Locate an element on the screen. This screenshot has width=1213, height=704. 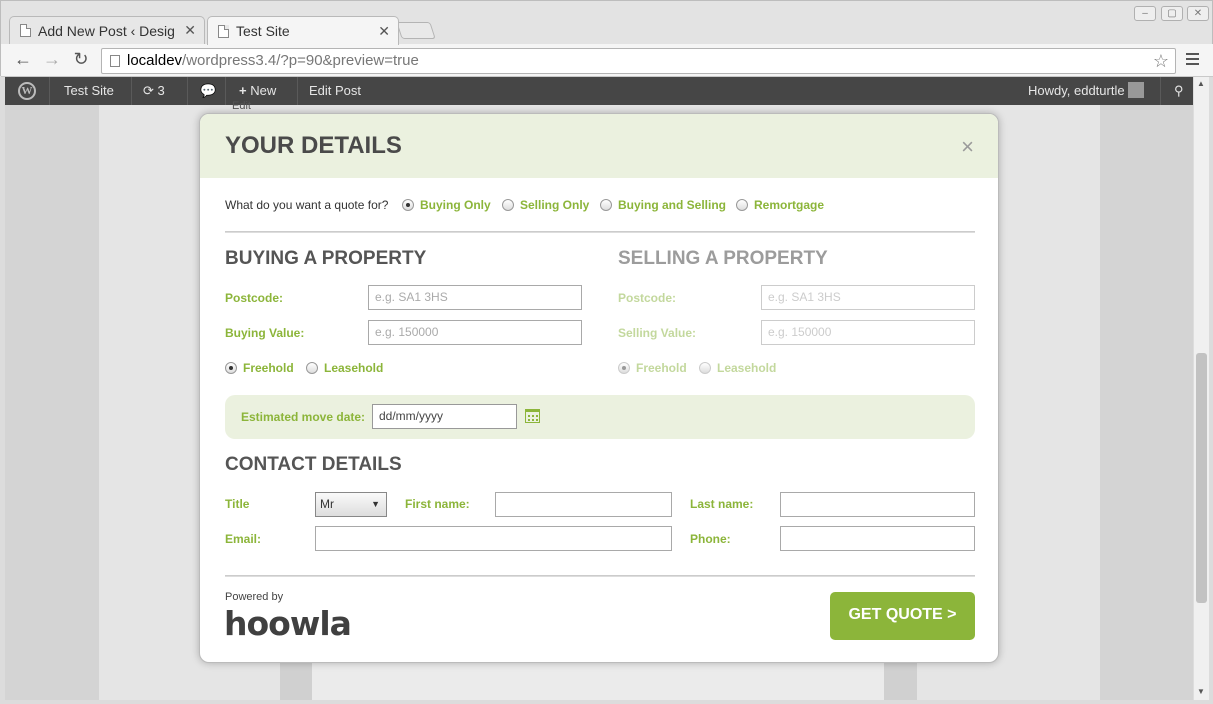
maximize-button: ▢ is located at coordinates (1172, 13).